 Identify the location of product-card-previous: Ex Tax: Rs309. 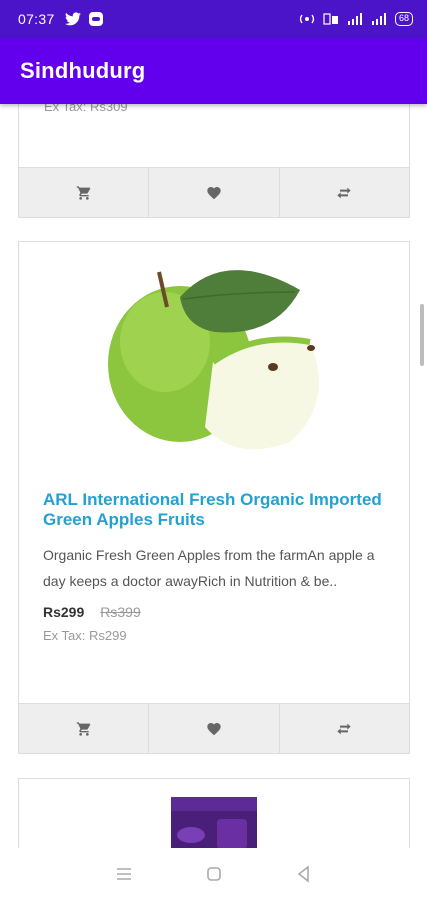
(214, 161).